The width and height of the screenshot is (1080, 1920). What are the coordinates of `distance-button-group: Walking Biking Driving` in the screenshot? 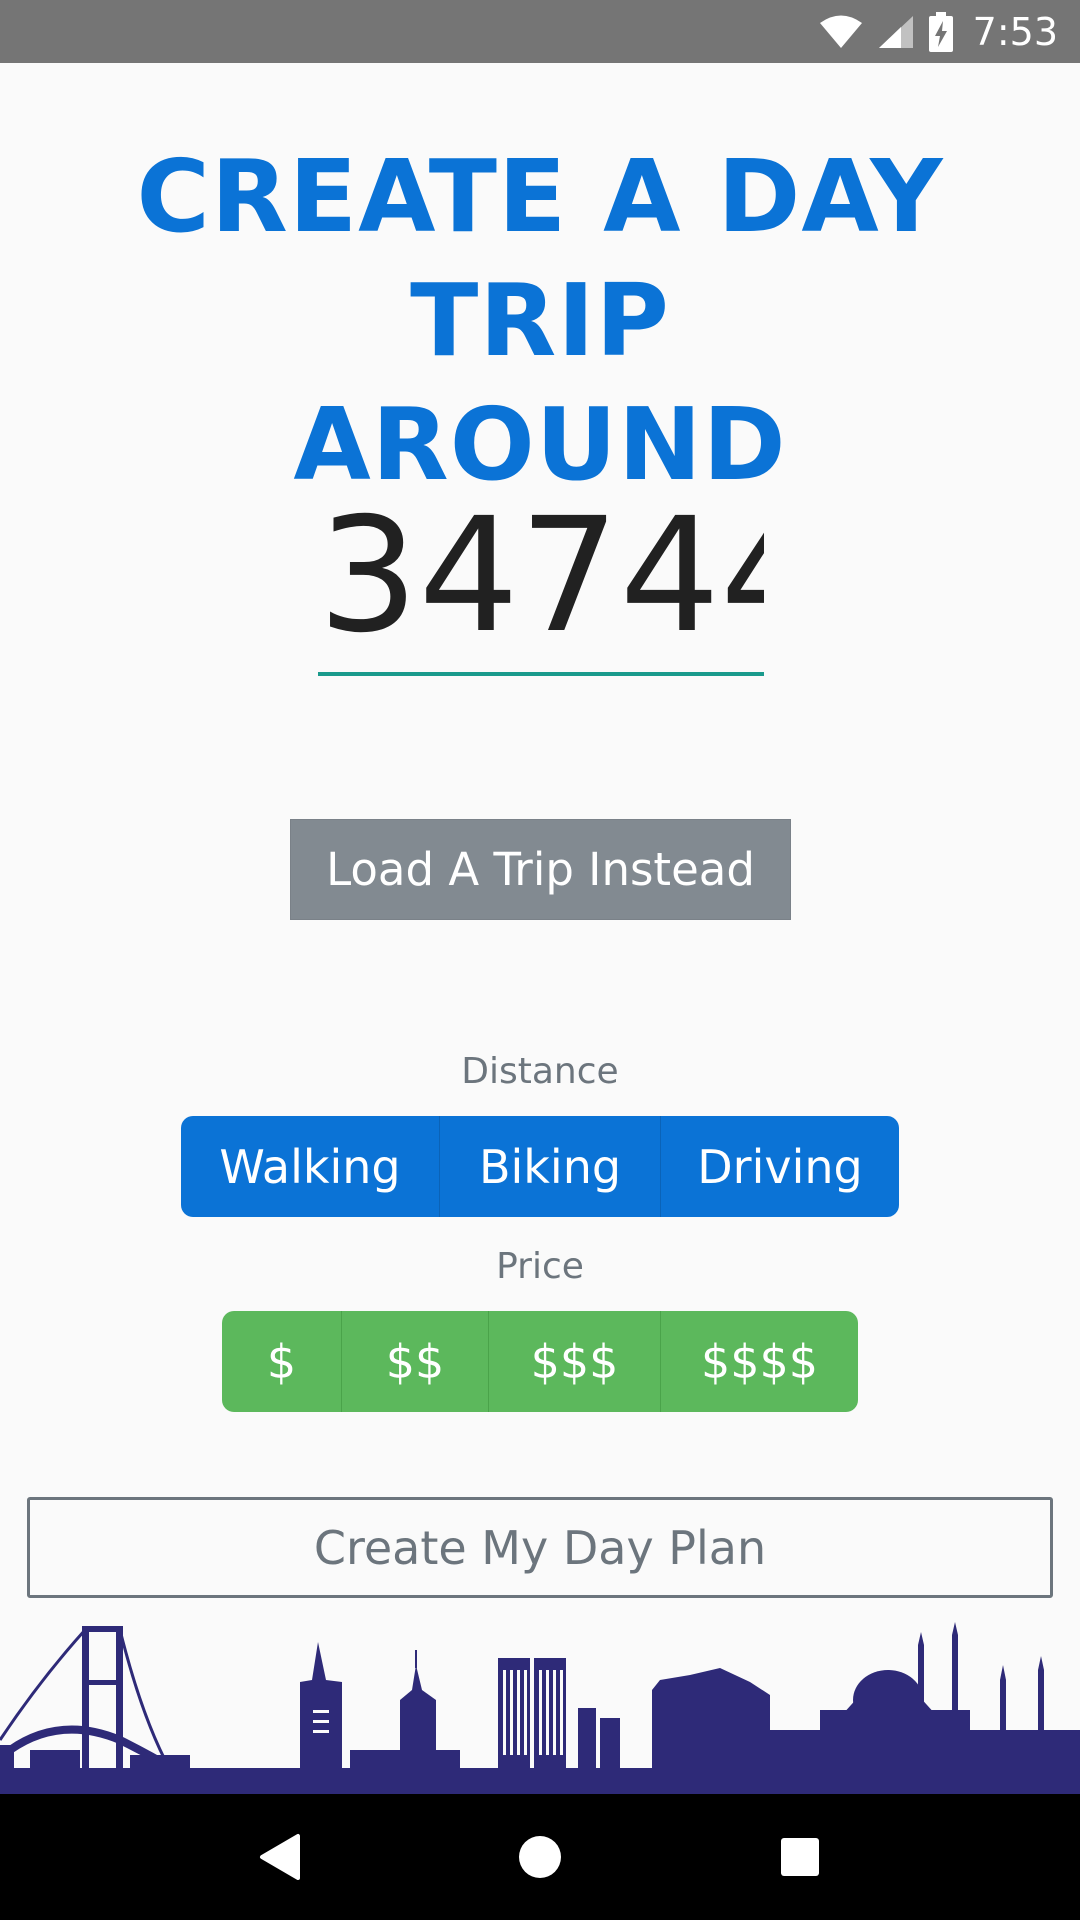 It's located at (540, 1166).